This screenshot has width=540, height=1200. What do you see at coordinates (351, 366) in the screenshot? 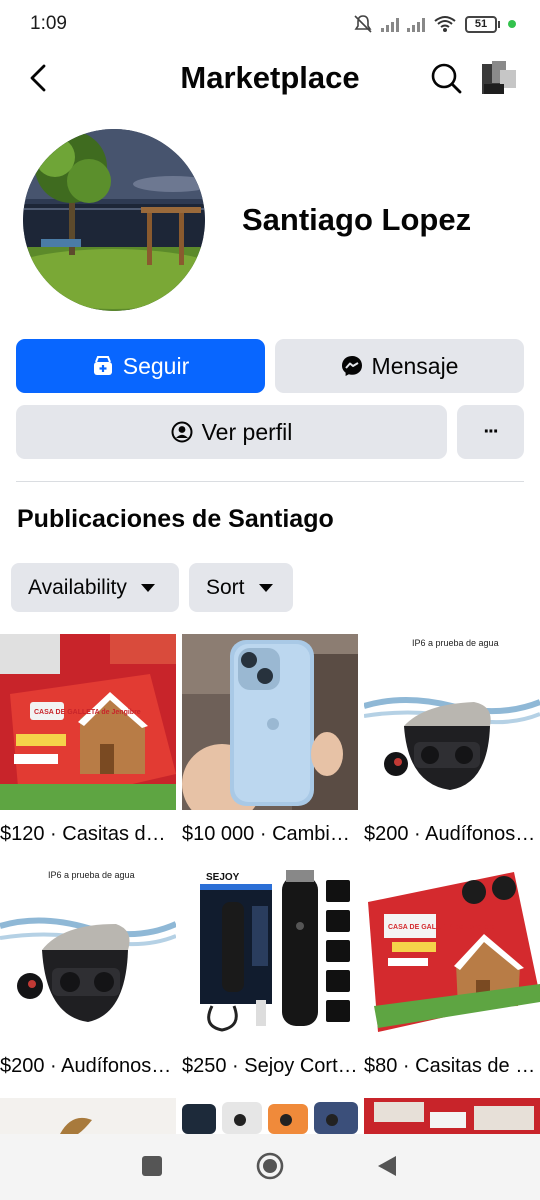
I see `messenger-icon` at bounding box center [351, 366].